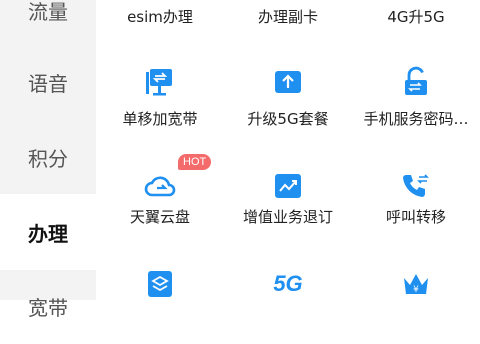 Image resolution: width=480 pixels, height=344 pixels. I want to click on sidebar-item-points: 积分, so click(48, 157).